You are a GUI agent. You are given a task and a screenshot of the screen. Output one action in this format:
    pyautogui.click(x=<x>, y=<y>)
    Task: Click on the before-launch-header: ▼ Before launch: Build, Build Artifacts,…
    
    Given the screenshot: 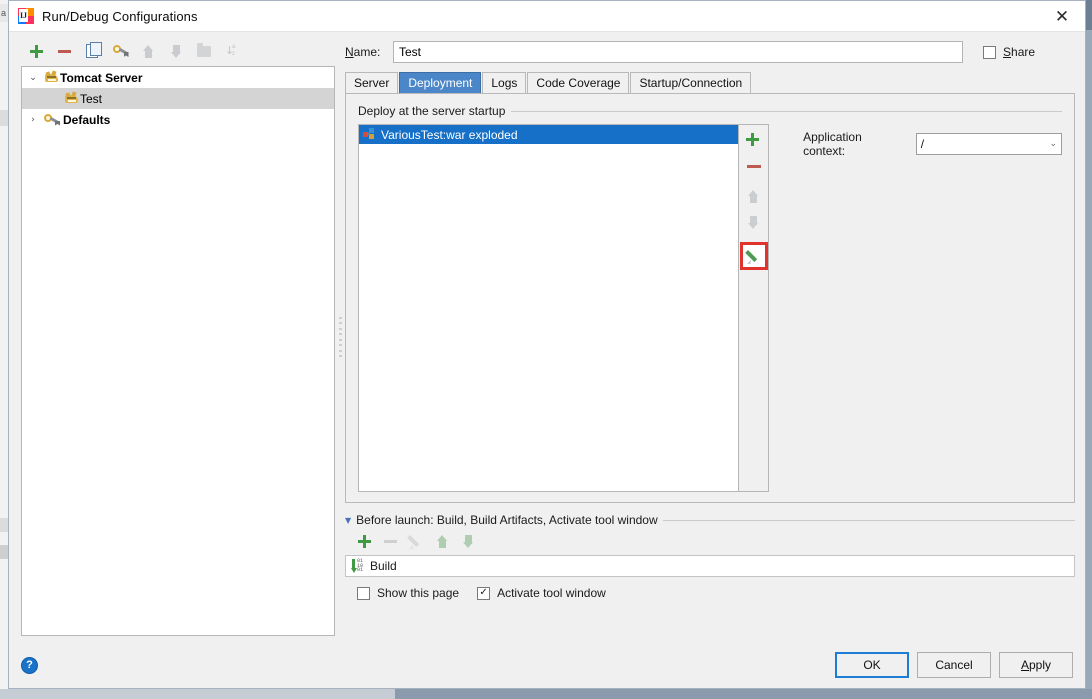 What is the action you would take?
    pyautogui.click(x=710, y=520)
    